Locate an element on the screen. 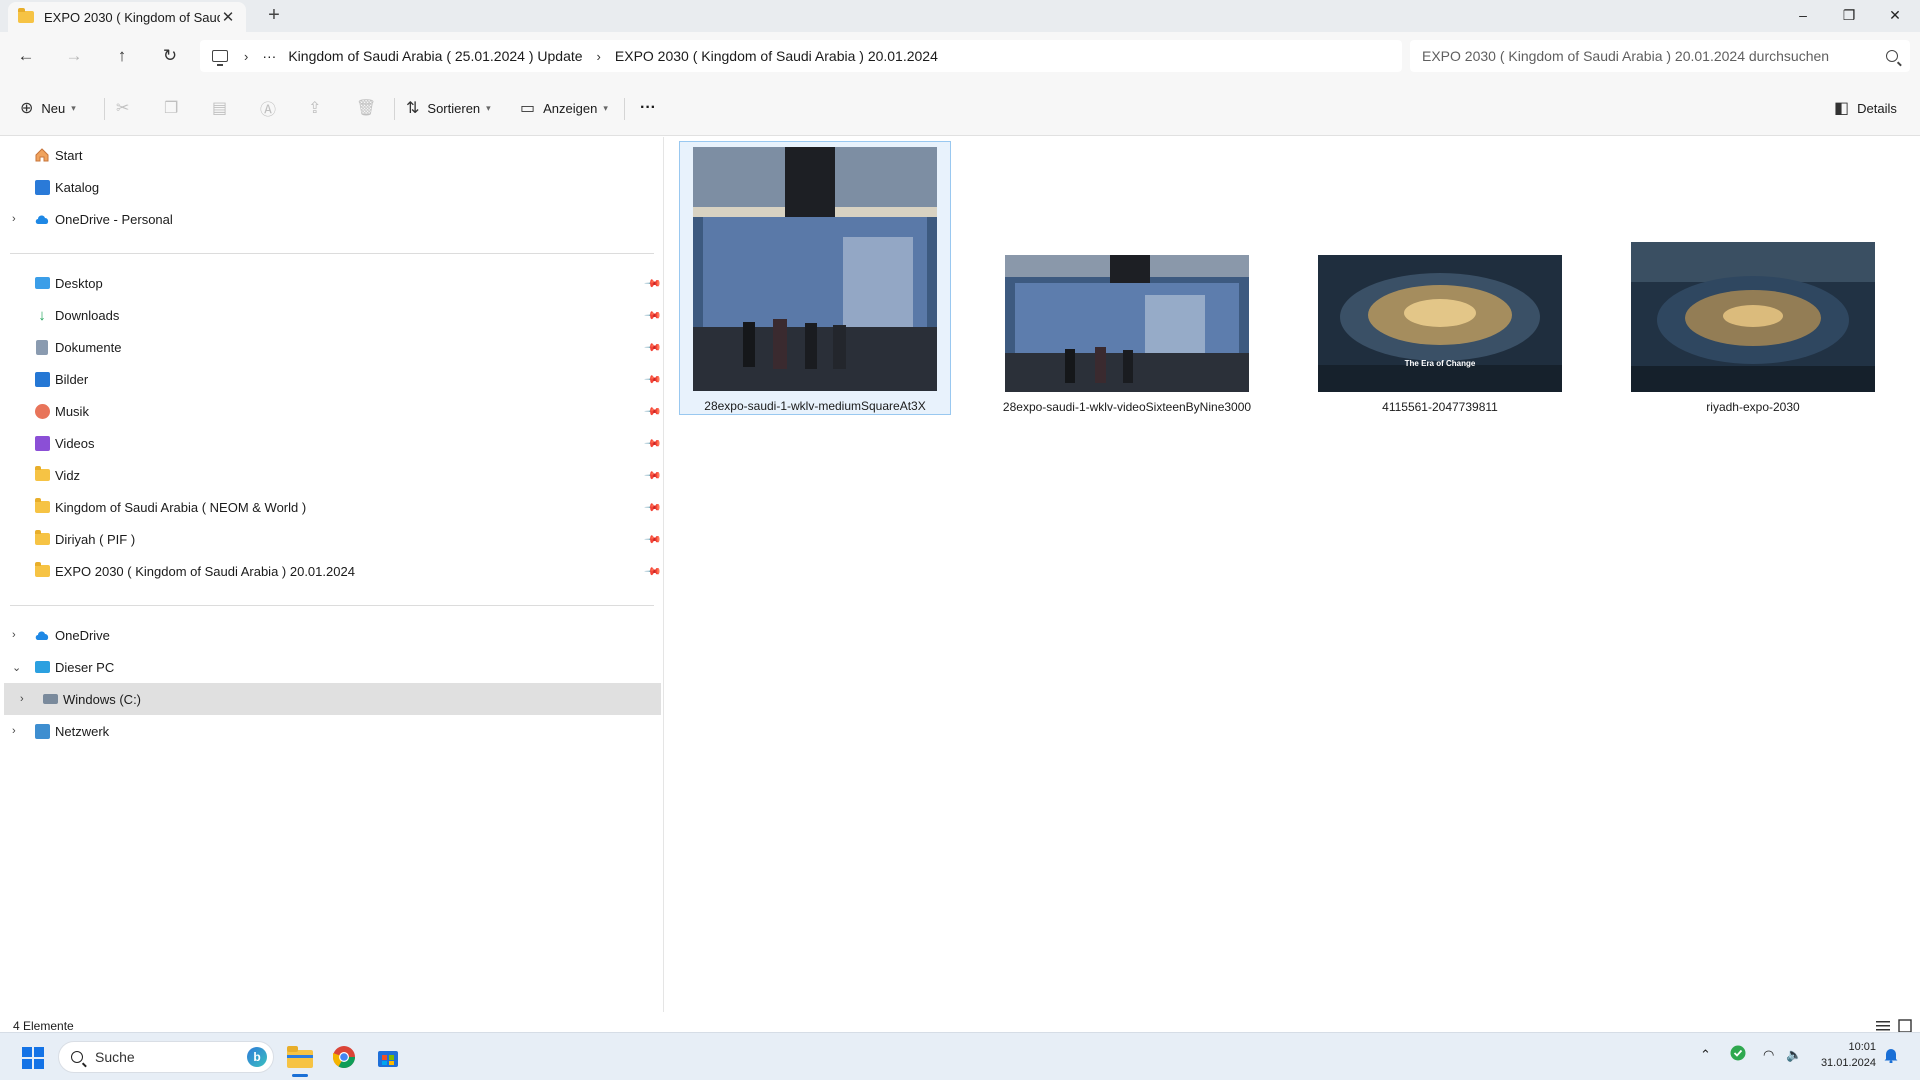  close-window-button: ✕ is located at coordinates (1895, 15).